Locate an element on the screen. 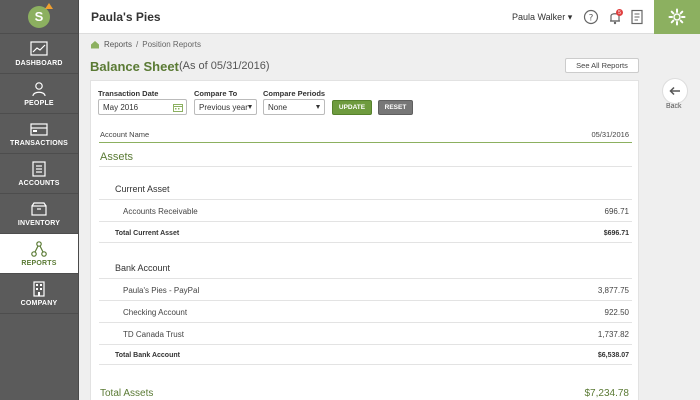 This screenshot has width=700, height=400. app-logo-icon: S is located at coordinates (40, 15).